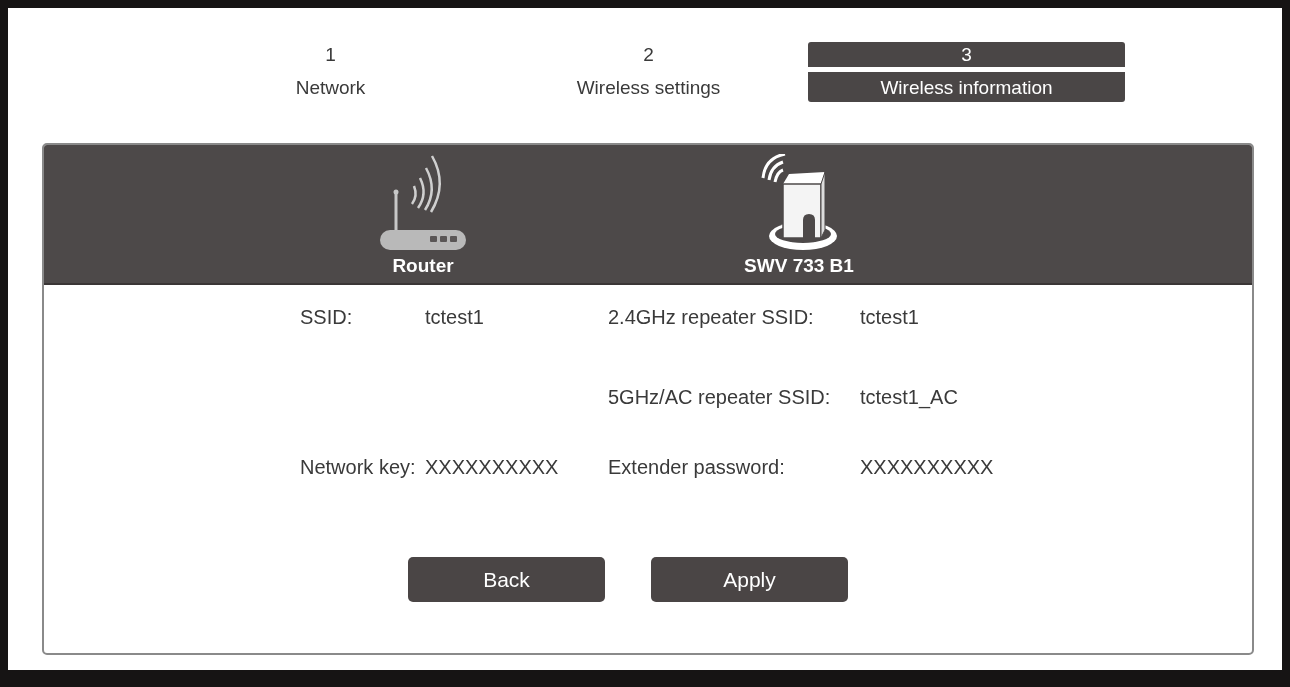 The image size is (1290, 687). What do you see at coordinates (327, 317) in the screenshot?
I see `field-label: SSID:` at bounding box center [327, 317].